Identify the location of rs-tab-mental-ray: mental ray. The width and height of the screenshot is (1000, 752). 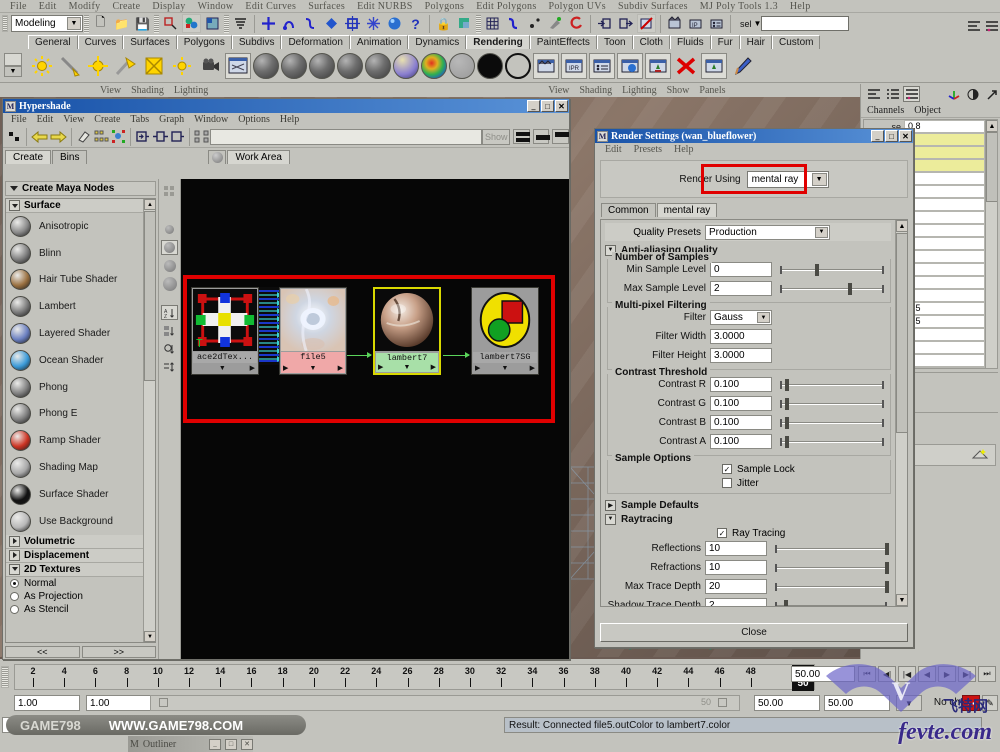
(687, 210).